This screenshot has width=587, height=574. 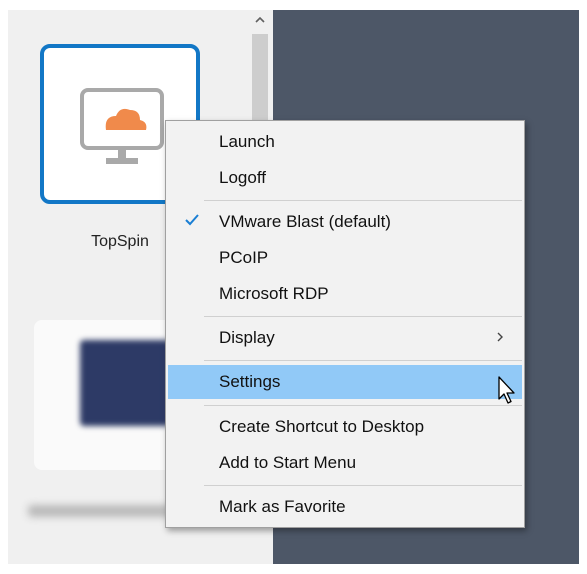 What do you see at coordinates (500, 337) in the screenshot?
I see `chevron-right-icon` at bounding box center [500, 337].